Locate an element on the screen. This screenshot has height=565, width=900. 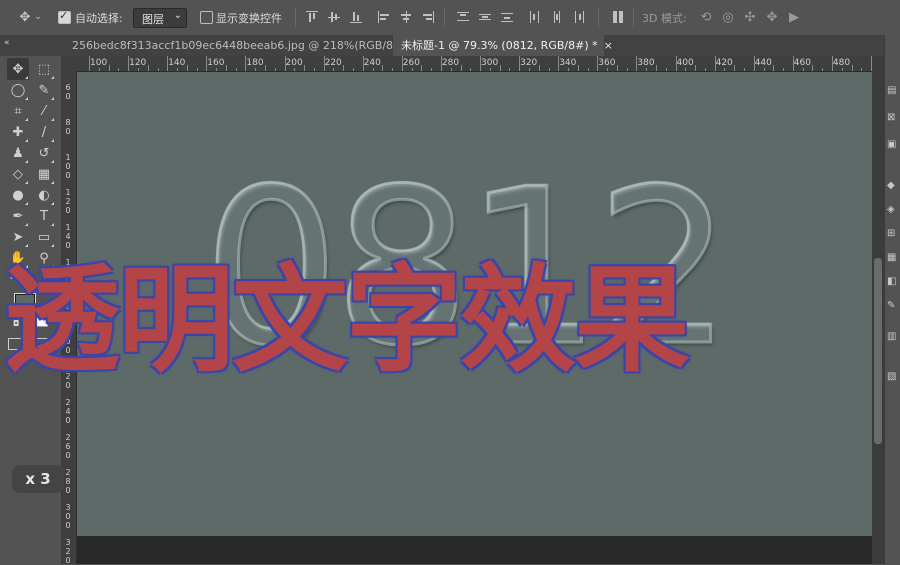
tab-label: 未标题-1 @ 79.3% (0812, RGB/8#) * is located at coordinates (499, 45).